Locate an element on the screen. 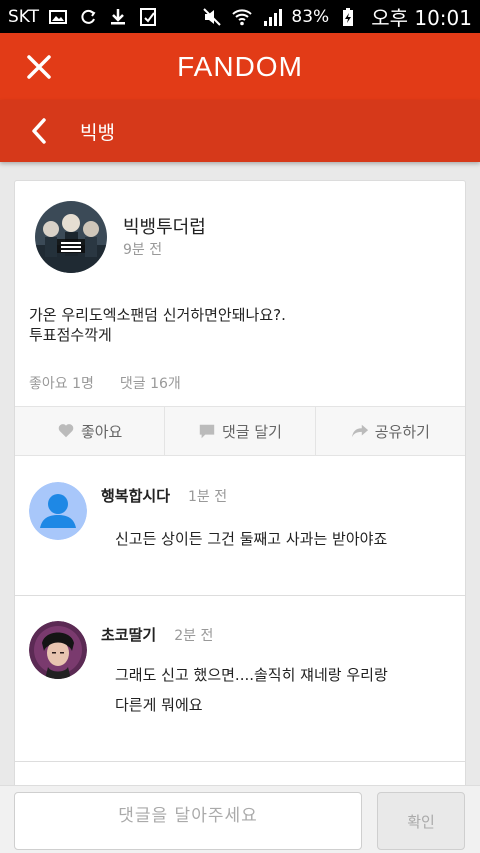 The height and width of the screenshot is (853, 480). image-icon is located at coordinates (58, 17).